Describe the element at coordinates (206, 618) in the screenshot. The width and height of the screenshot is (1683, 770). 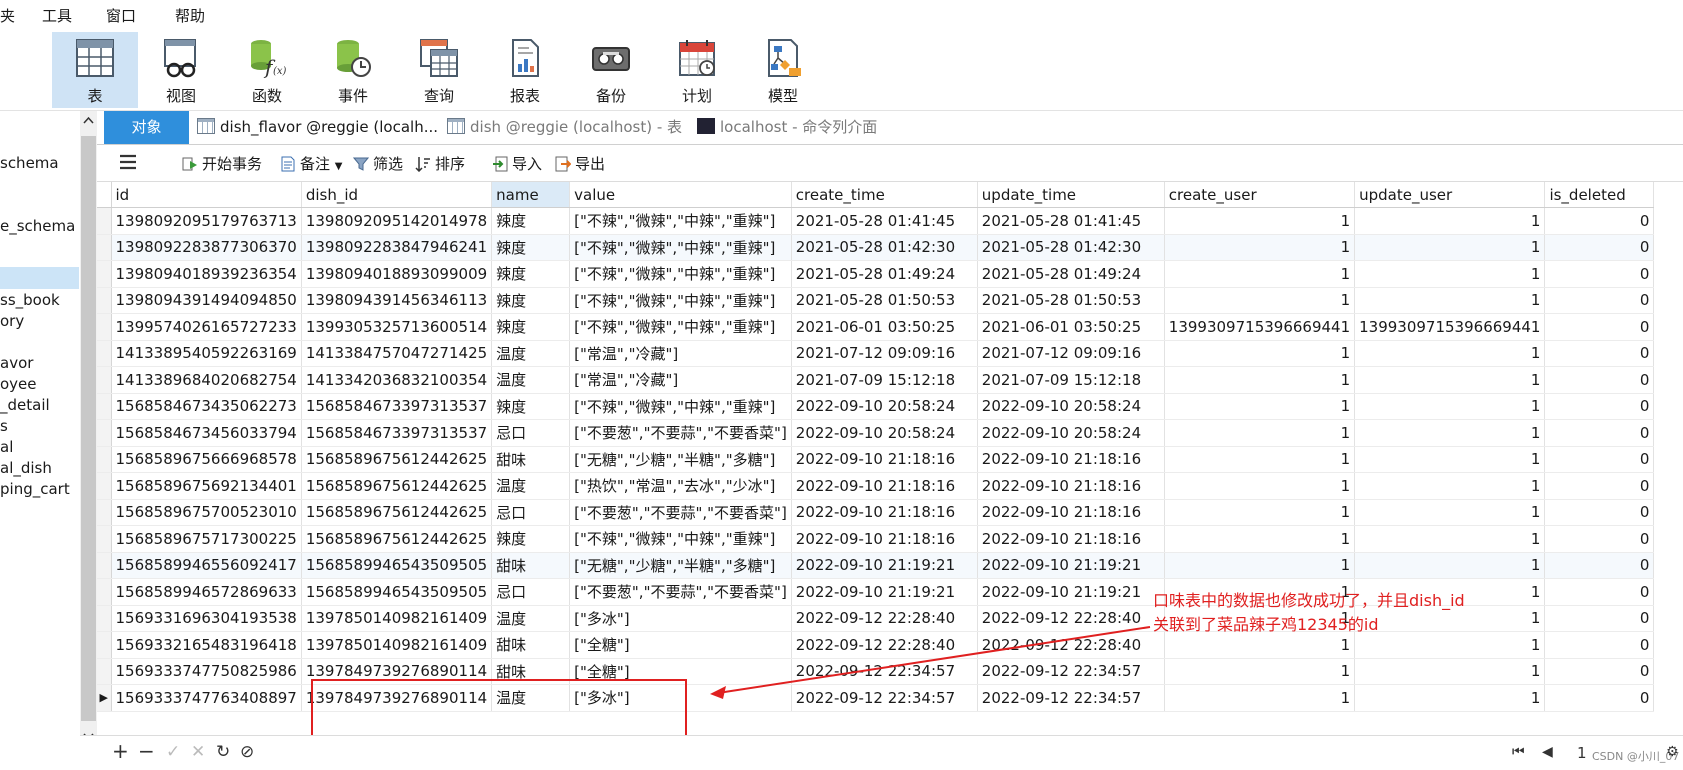
I see `cell-id: 1569331696304193538` at that location.